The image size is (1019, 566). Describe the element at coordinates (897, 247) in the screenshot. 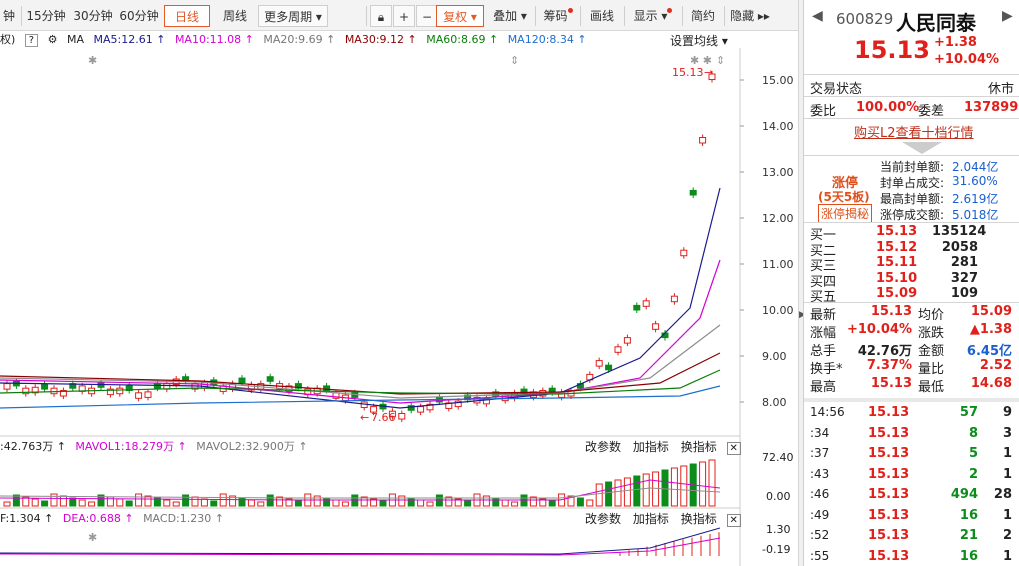

I see `bid-price: 15.12` at that location.